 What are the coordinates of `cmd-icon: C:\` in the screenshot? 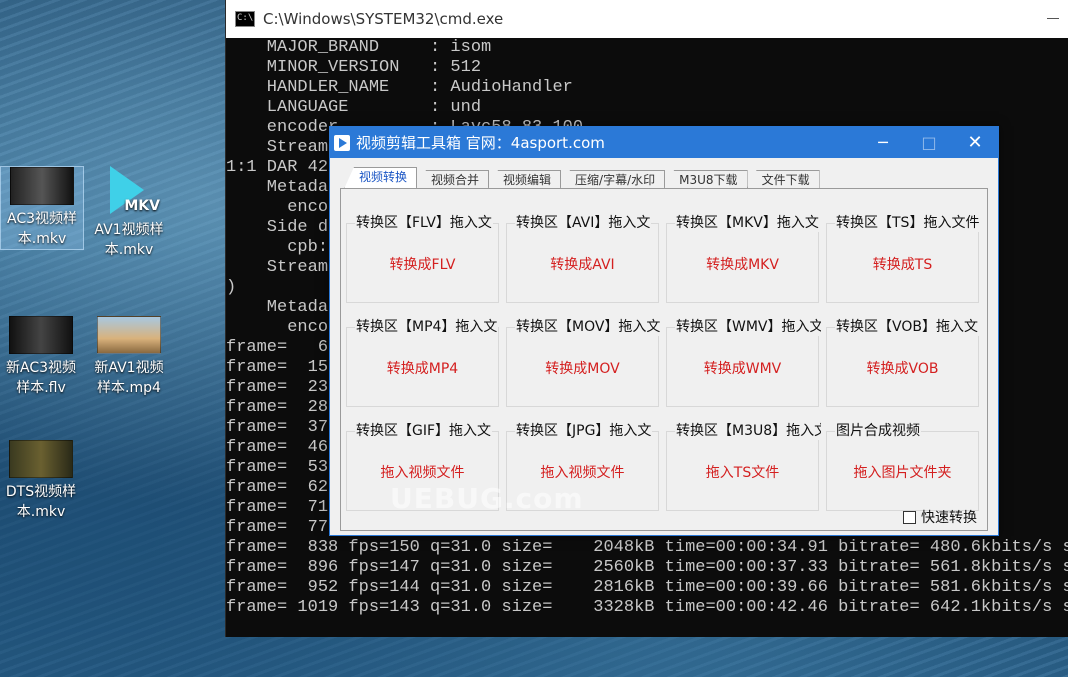 It's located at (245, 19).